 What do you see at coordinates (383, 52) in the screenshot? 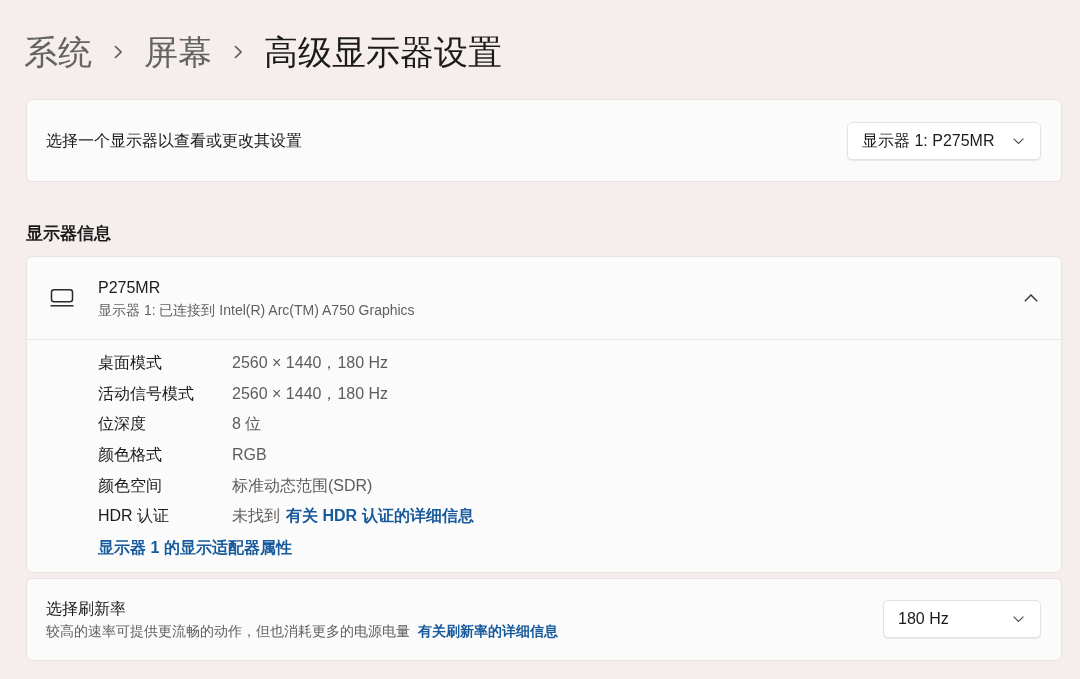
I see `page-title: 高级显示器设置` at bounding box center [383, 52].